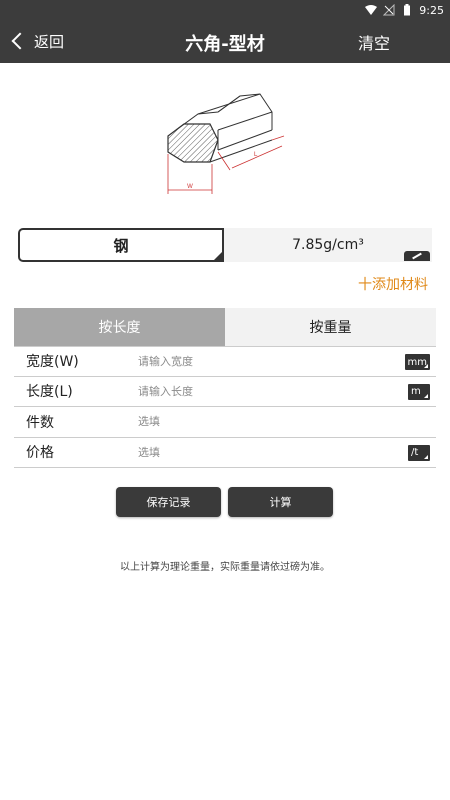 This screenshot has width=450, height=800. I want to click on price-input, so click(258, 452).